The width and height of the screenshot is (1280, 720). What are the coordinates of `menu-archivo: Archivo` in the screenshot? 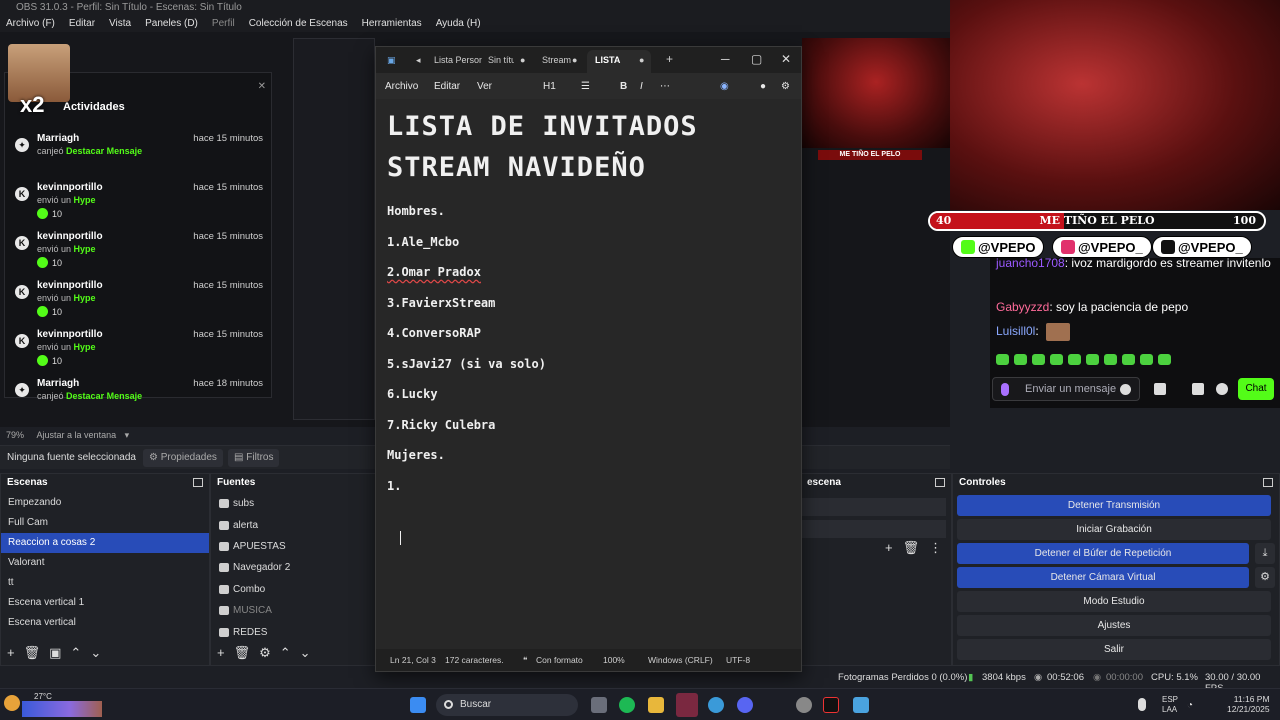 It's located at (401, 86).